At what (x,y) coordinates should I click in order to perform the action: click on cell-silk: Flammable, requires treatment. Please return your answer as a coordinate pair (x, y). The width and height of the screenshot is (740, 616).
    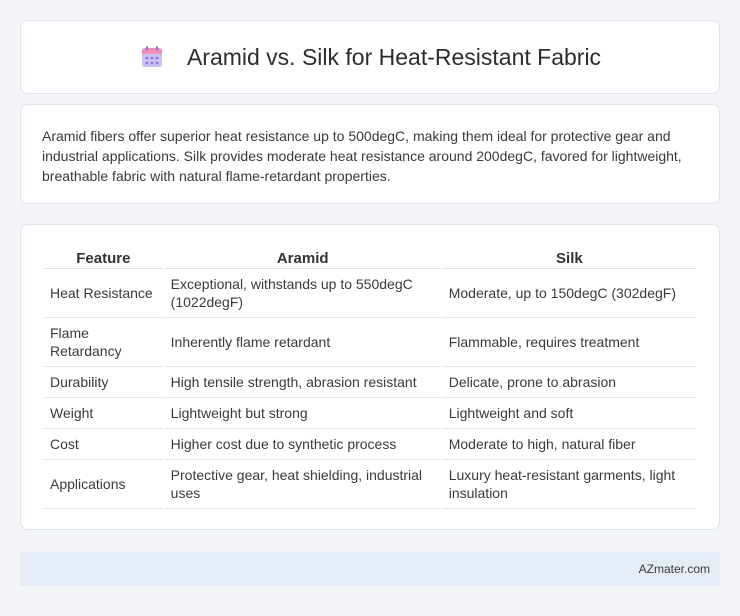
    Looking at the image, I should click on (569, 342).